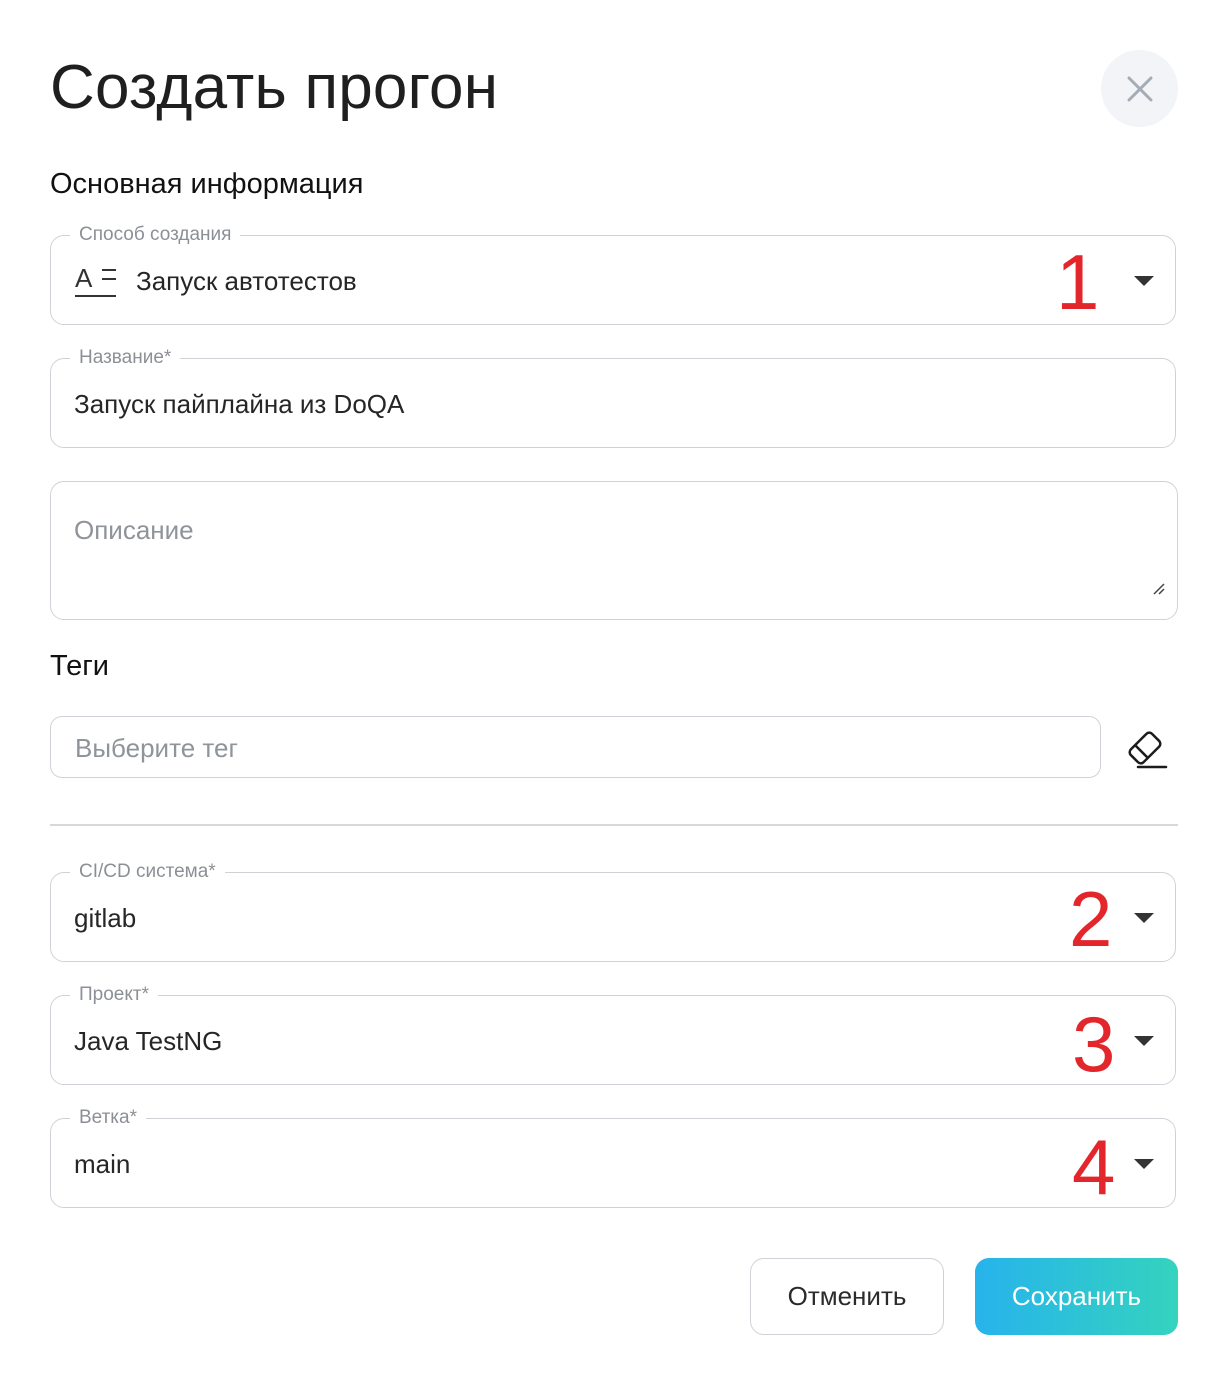  Describe the element at coordinates (125, 358) in the screenshot. I see `name-label: Название*` at that location.